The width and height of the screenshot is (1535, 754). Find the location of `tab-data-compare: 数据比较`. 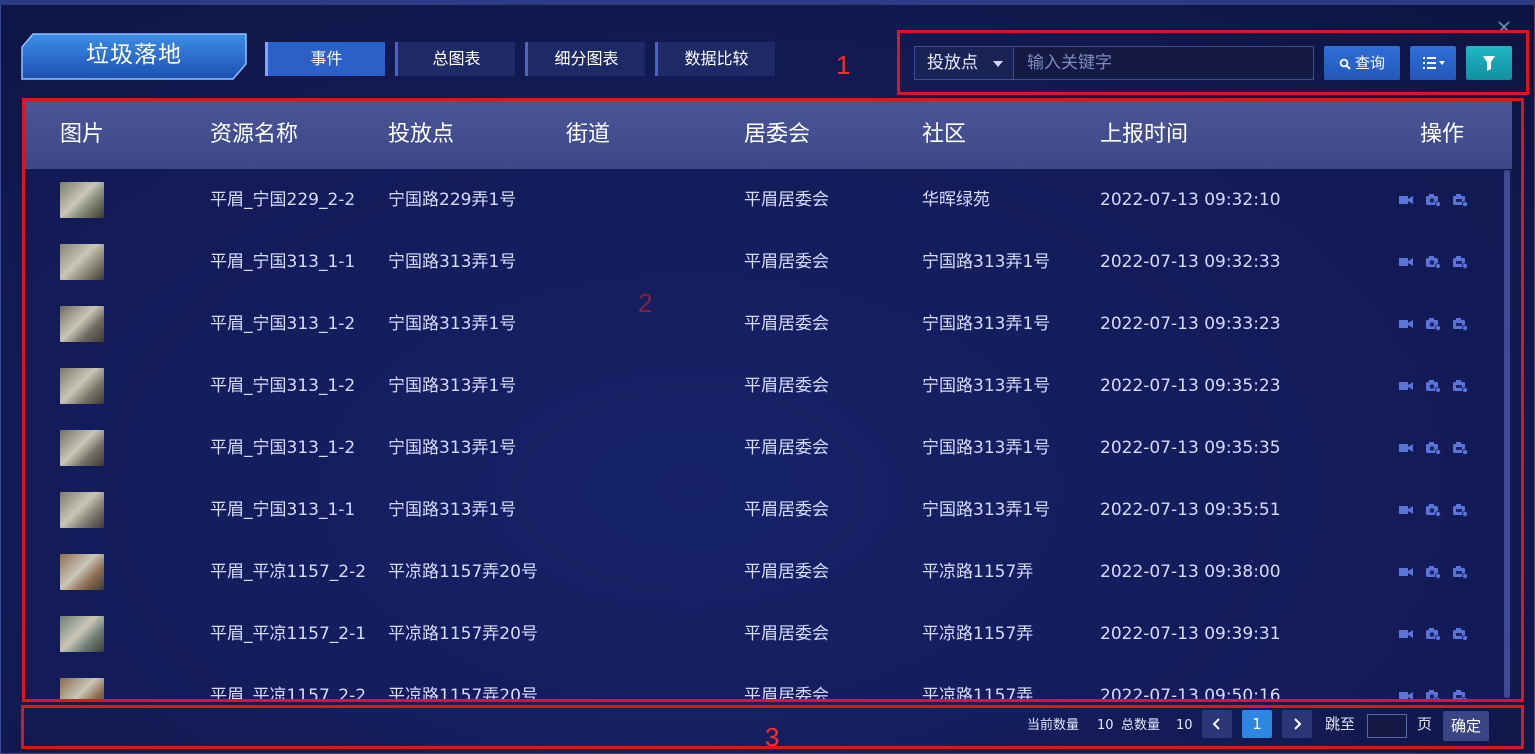

tab-data-compare: 数据比较 is located at coordinates (715, 59).